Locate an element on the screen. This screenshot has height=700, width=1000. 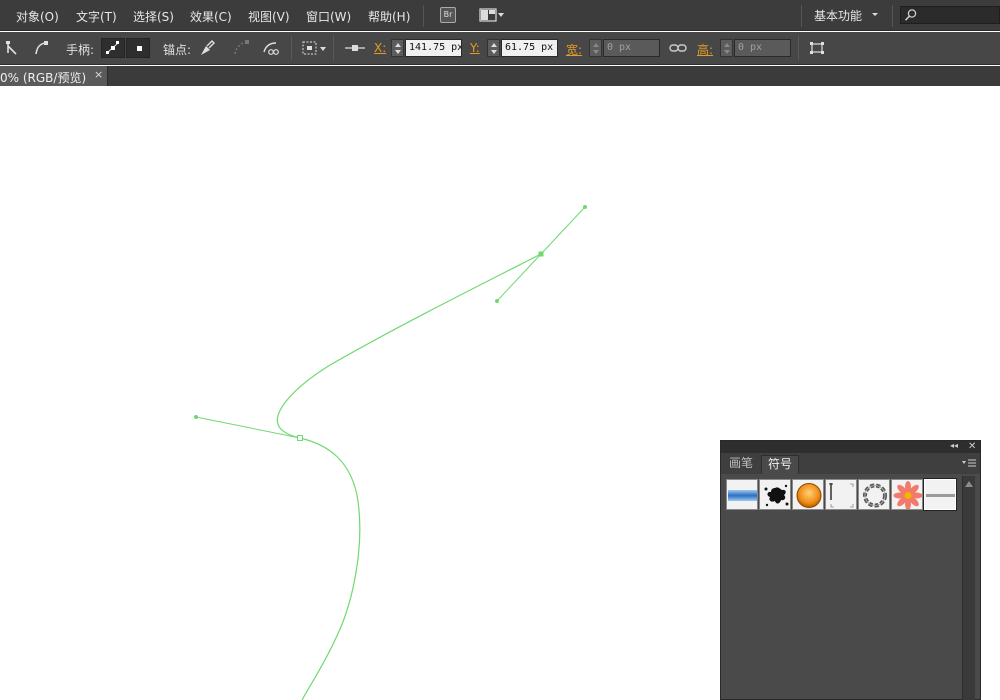
orange-orb-icon is located at coordinates (809, 495).